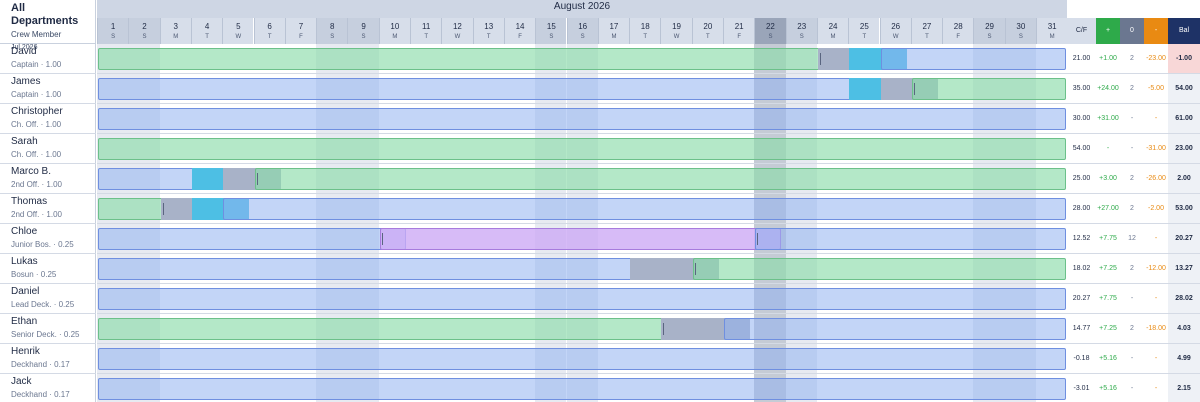  Describe the element at coordinates (1052, 31) in the screenshot. I see `day-header-31: 31 M` at that location.